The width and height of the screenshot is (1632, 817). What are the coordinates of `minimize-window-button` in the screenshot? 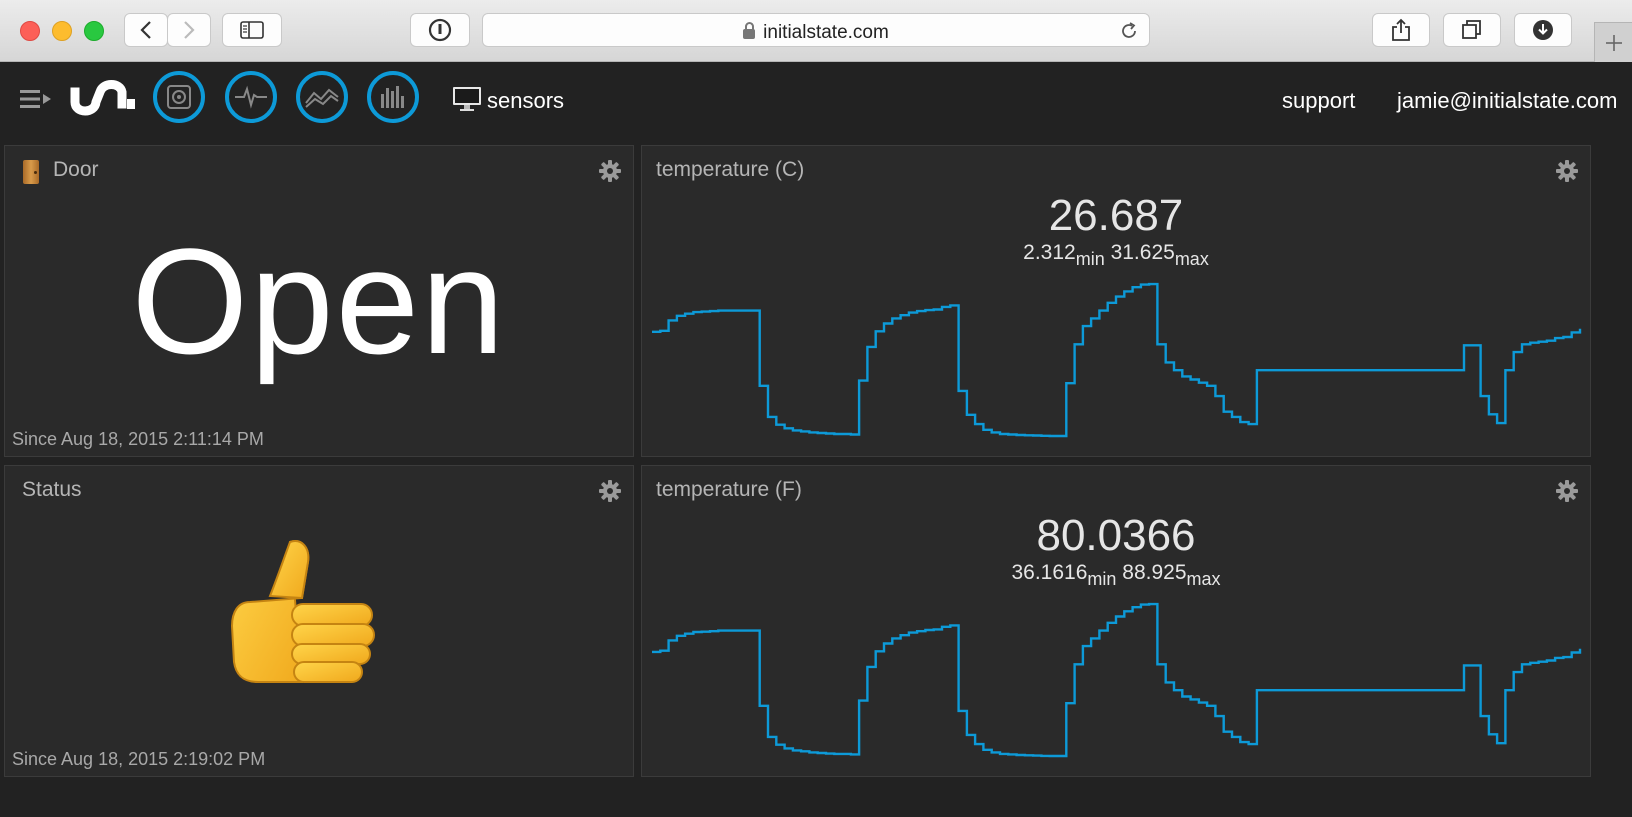 It's located at (62, 31).